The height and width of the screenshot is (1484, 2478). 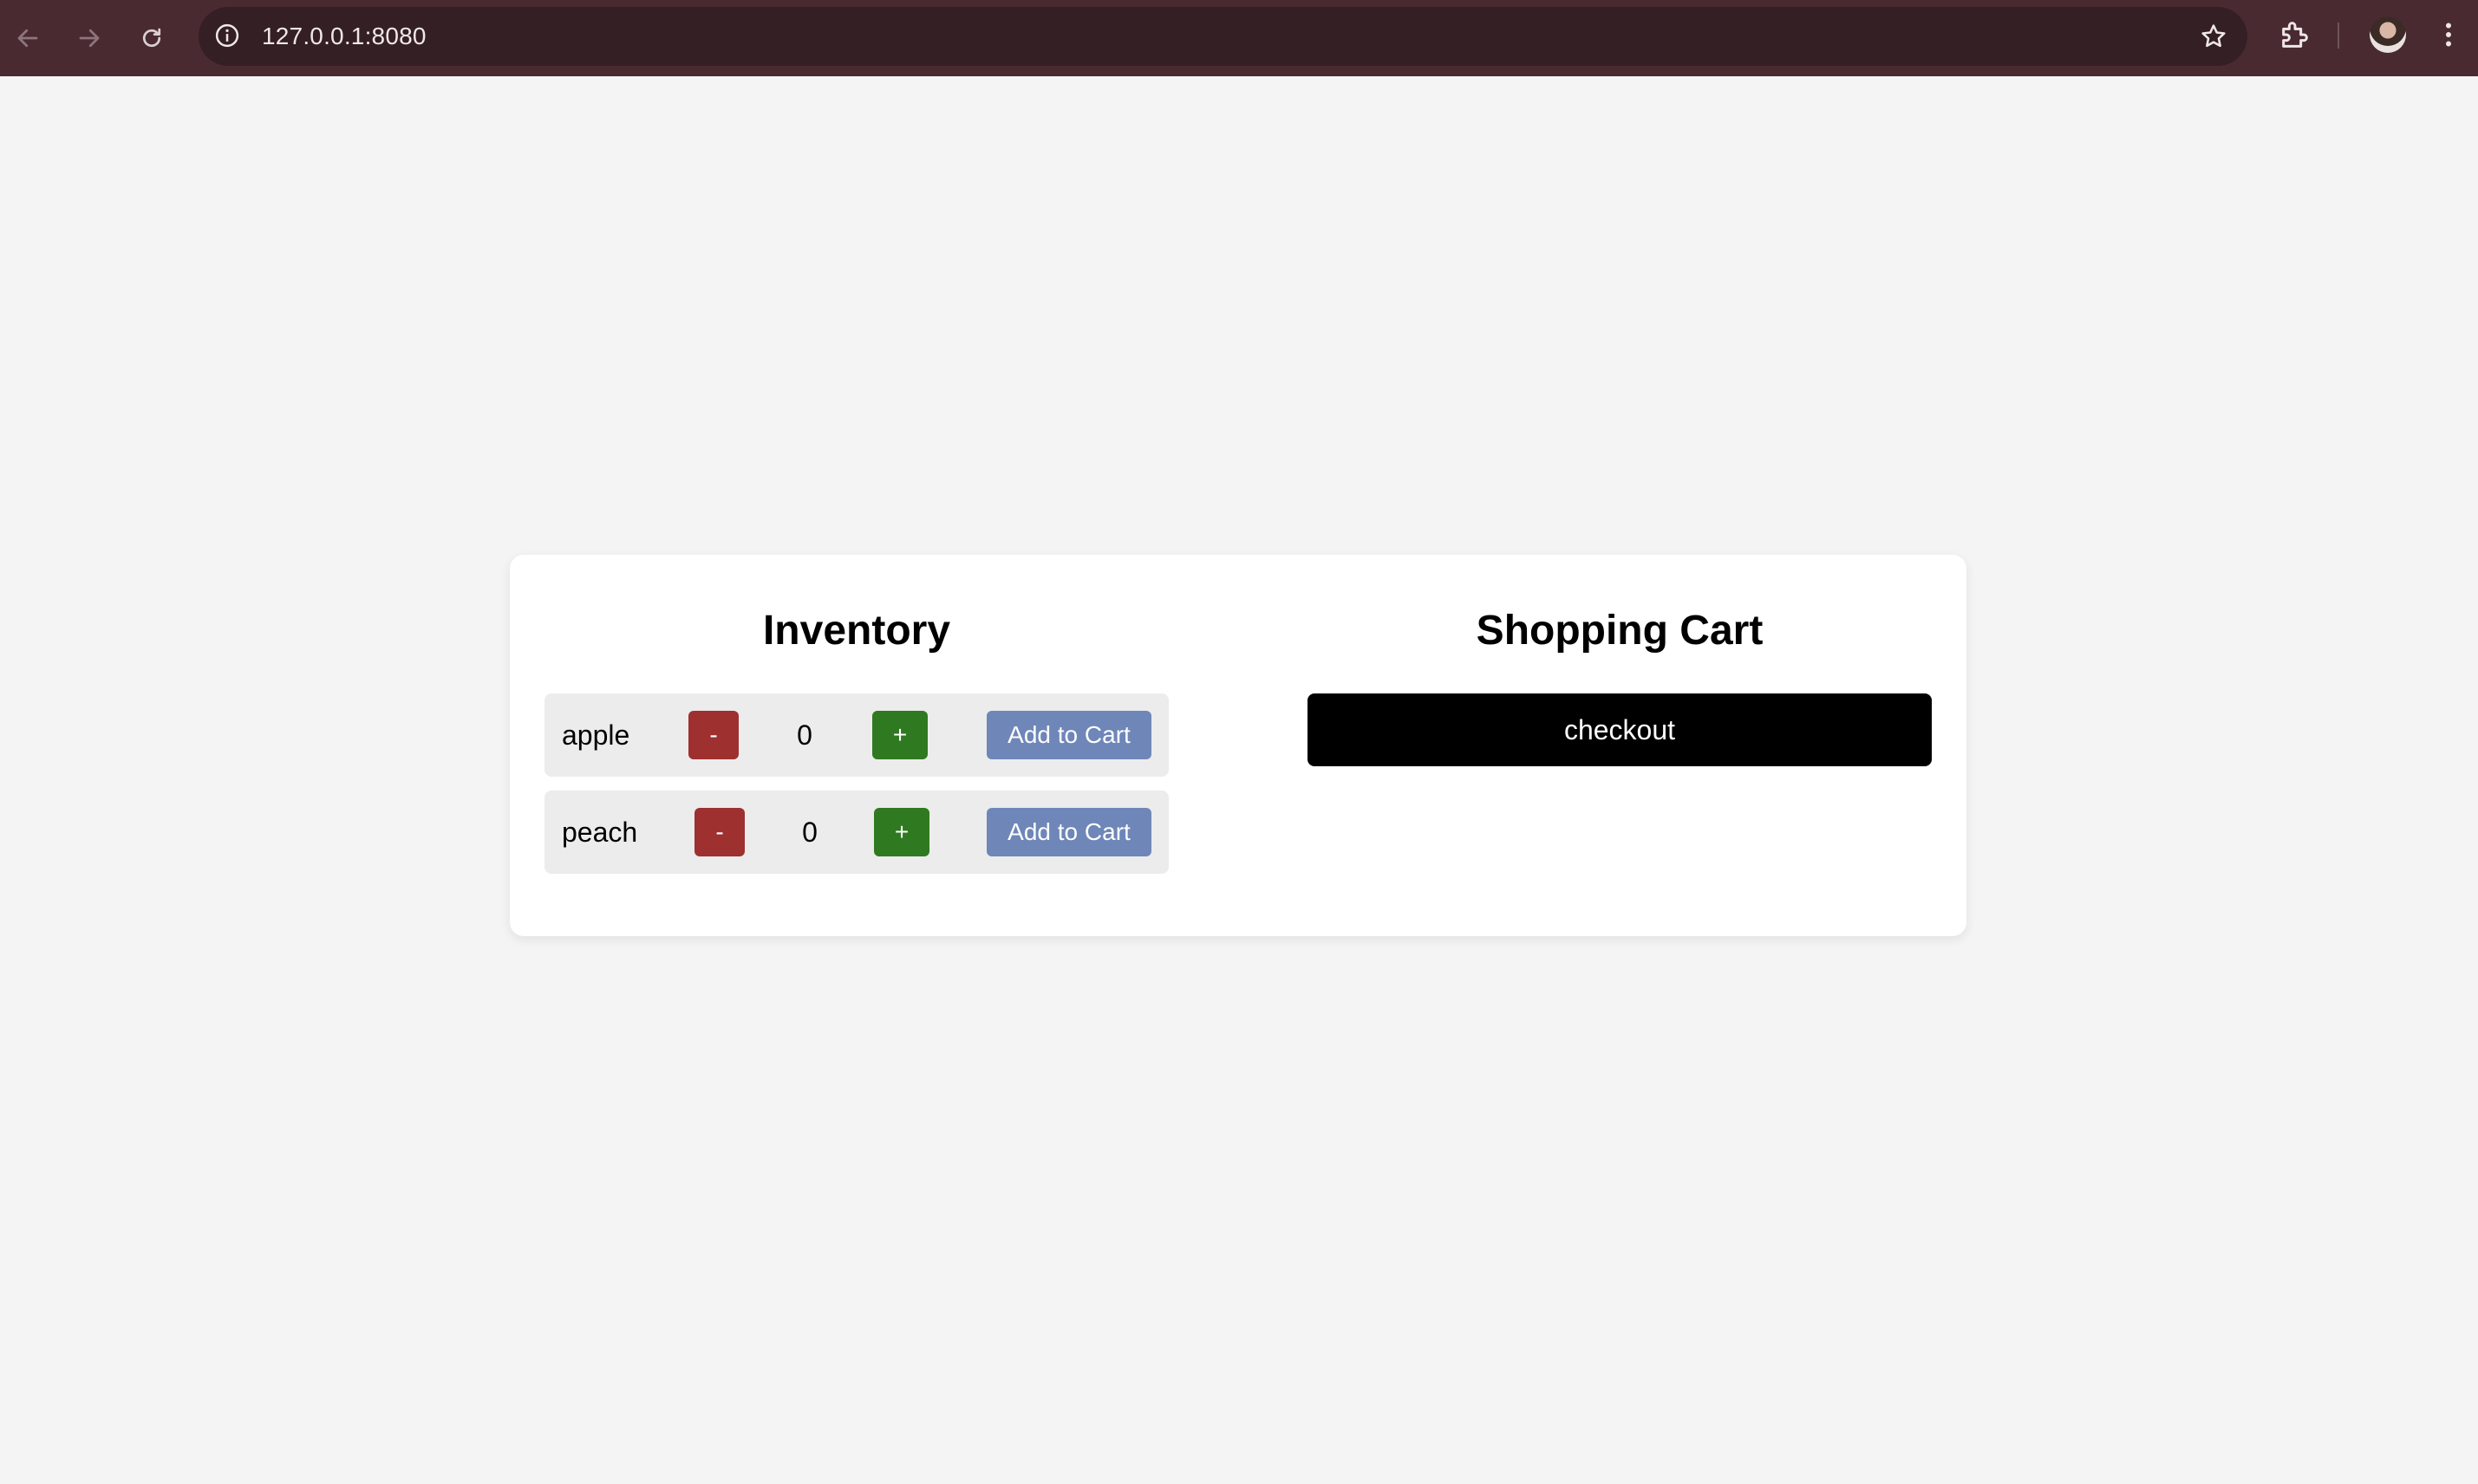 I want to click on reload-button, so click(x=152, y=38).